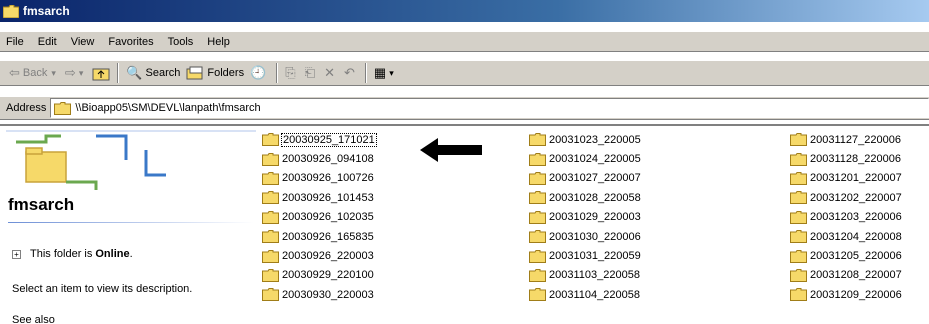 This screenshot has height=324, width=929. I want to click on forward-button: ⇨ ▾, so click(75, 73).